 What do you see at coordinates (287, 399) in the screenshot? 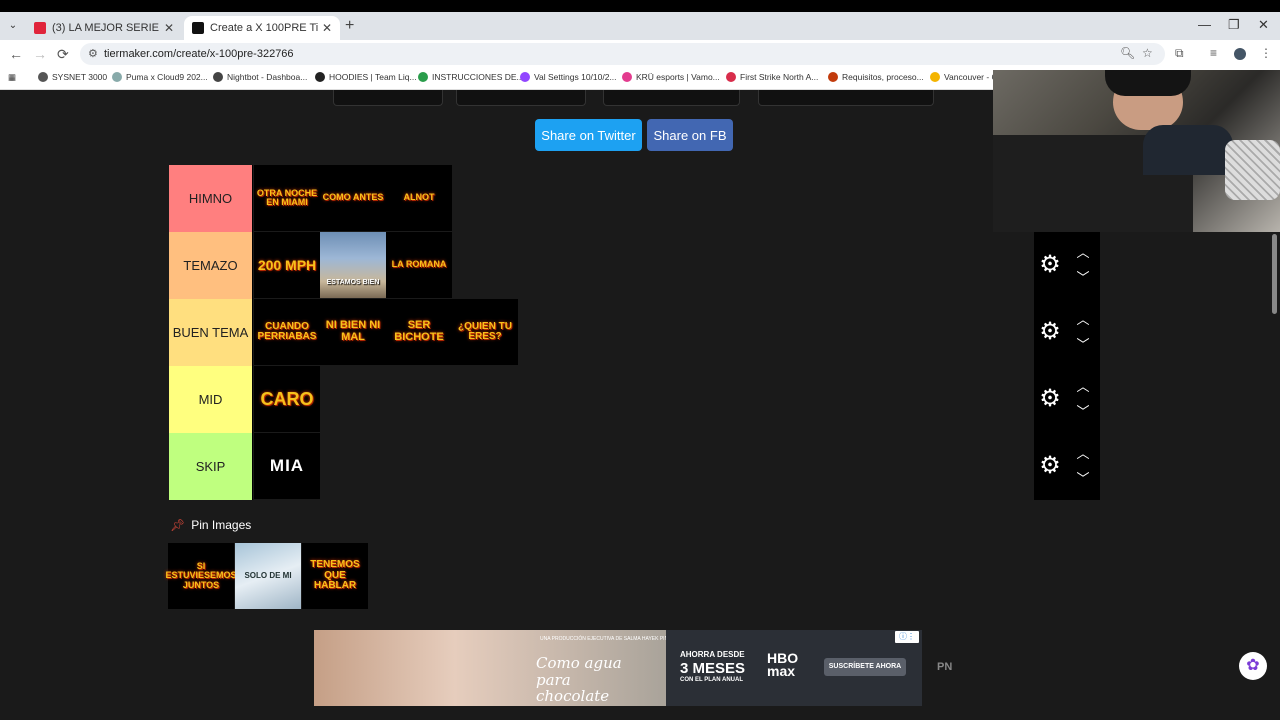
I see `tier-item: CARO` at bounding box center [287, 399].